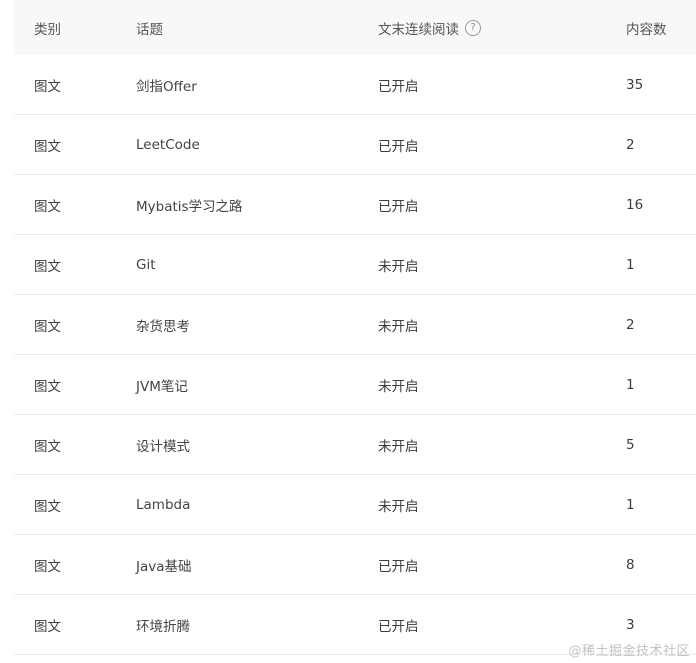 The image size is (696, 663). I want to click on header-count: 内容数, so click(646, 29).